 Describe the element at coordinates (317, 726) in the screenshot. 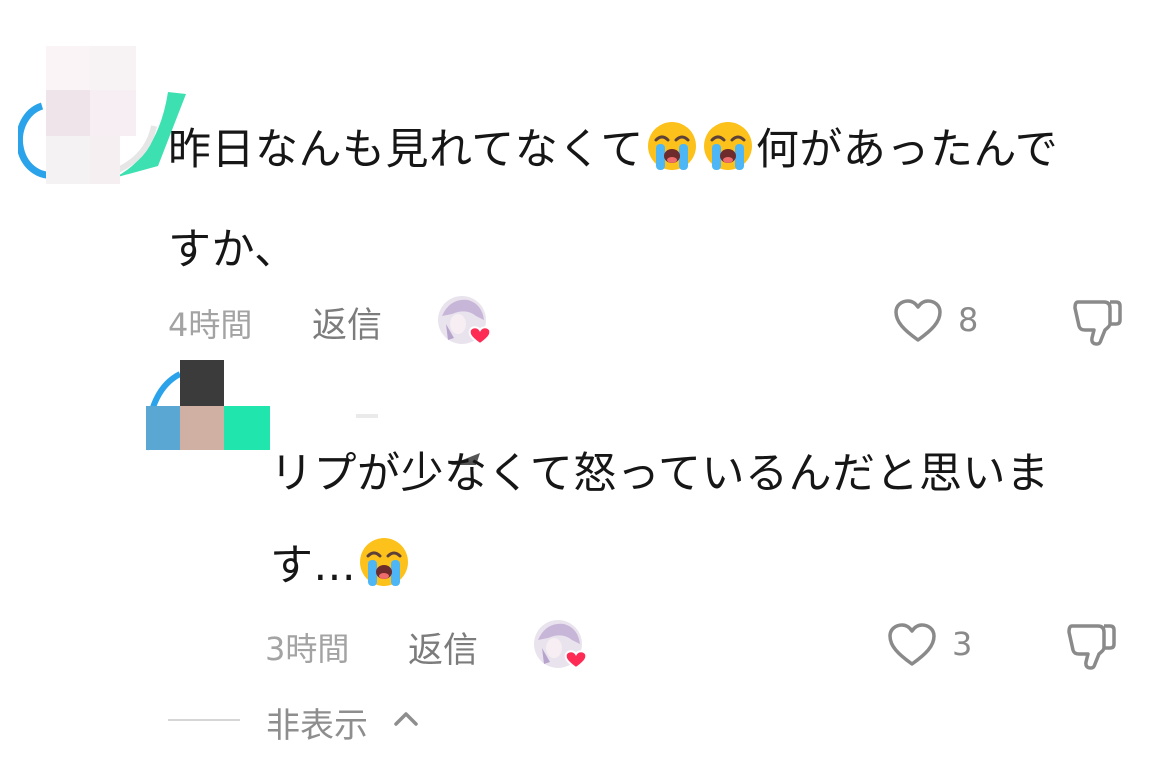

I see `hide-replies-label: 非表示` at that location.